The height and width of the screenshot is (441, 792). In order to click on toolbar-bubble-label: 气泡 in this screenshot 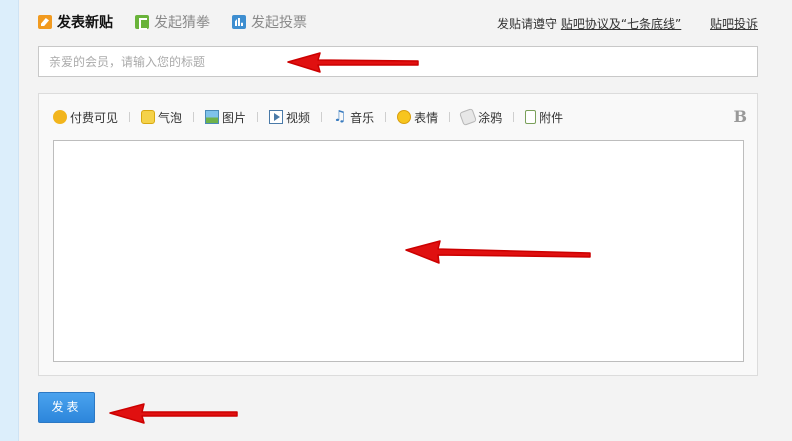, I will do `click(170, 117)`.